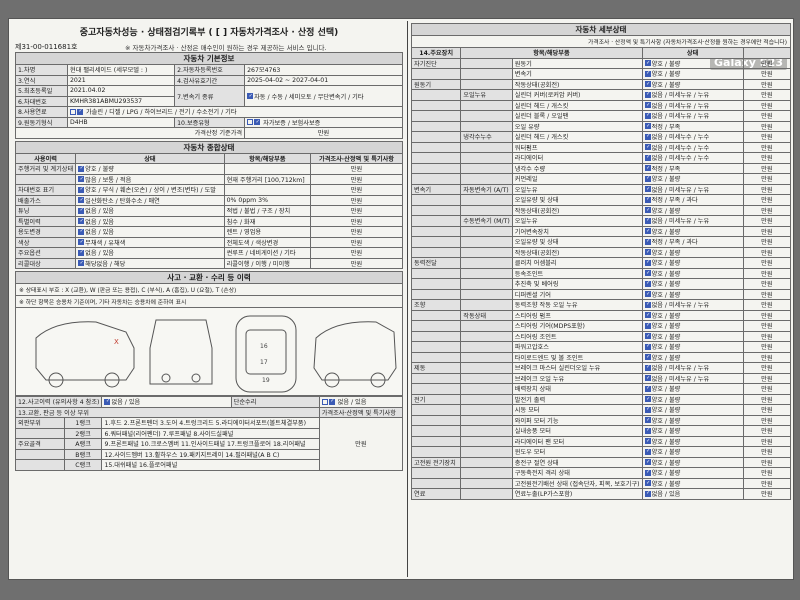  Describe the element at coordinates (150, 263) in the screenshot. I see `overall-row-state: 해당없음 / 해당` at that location.